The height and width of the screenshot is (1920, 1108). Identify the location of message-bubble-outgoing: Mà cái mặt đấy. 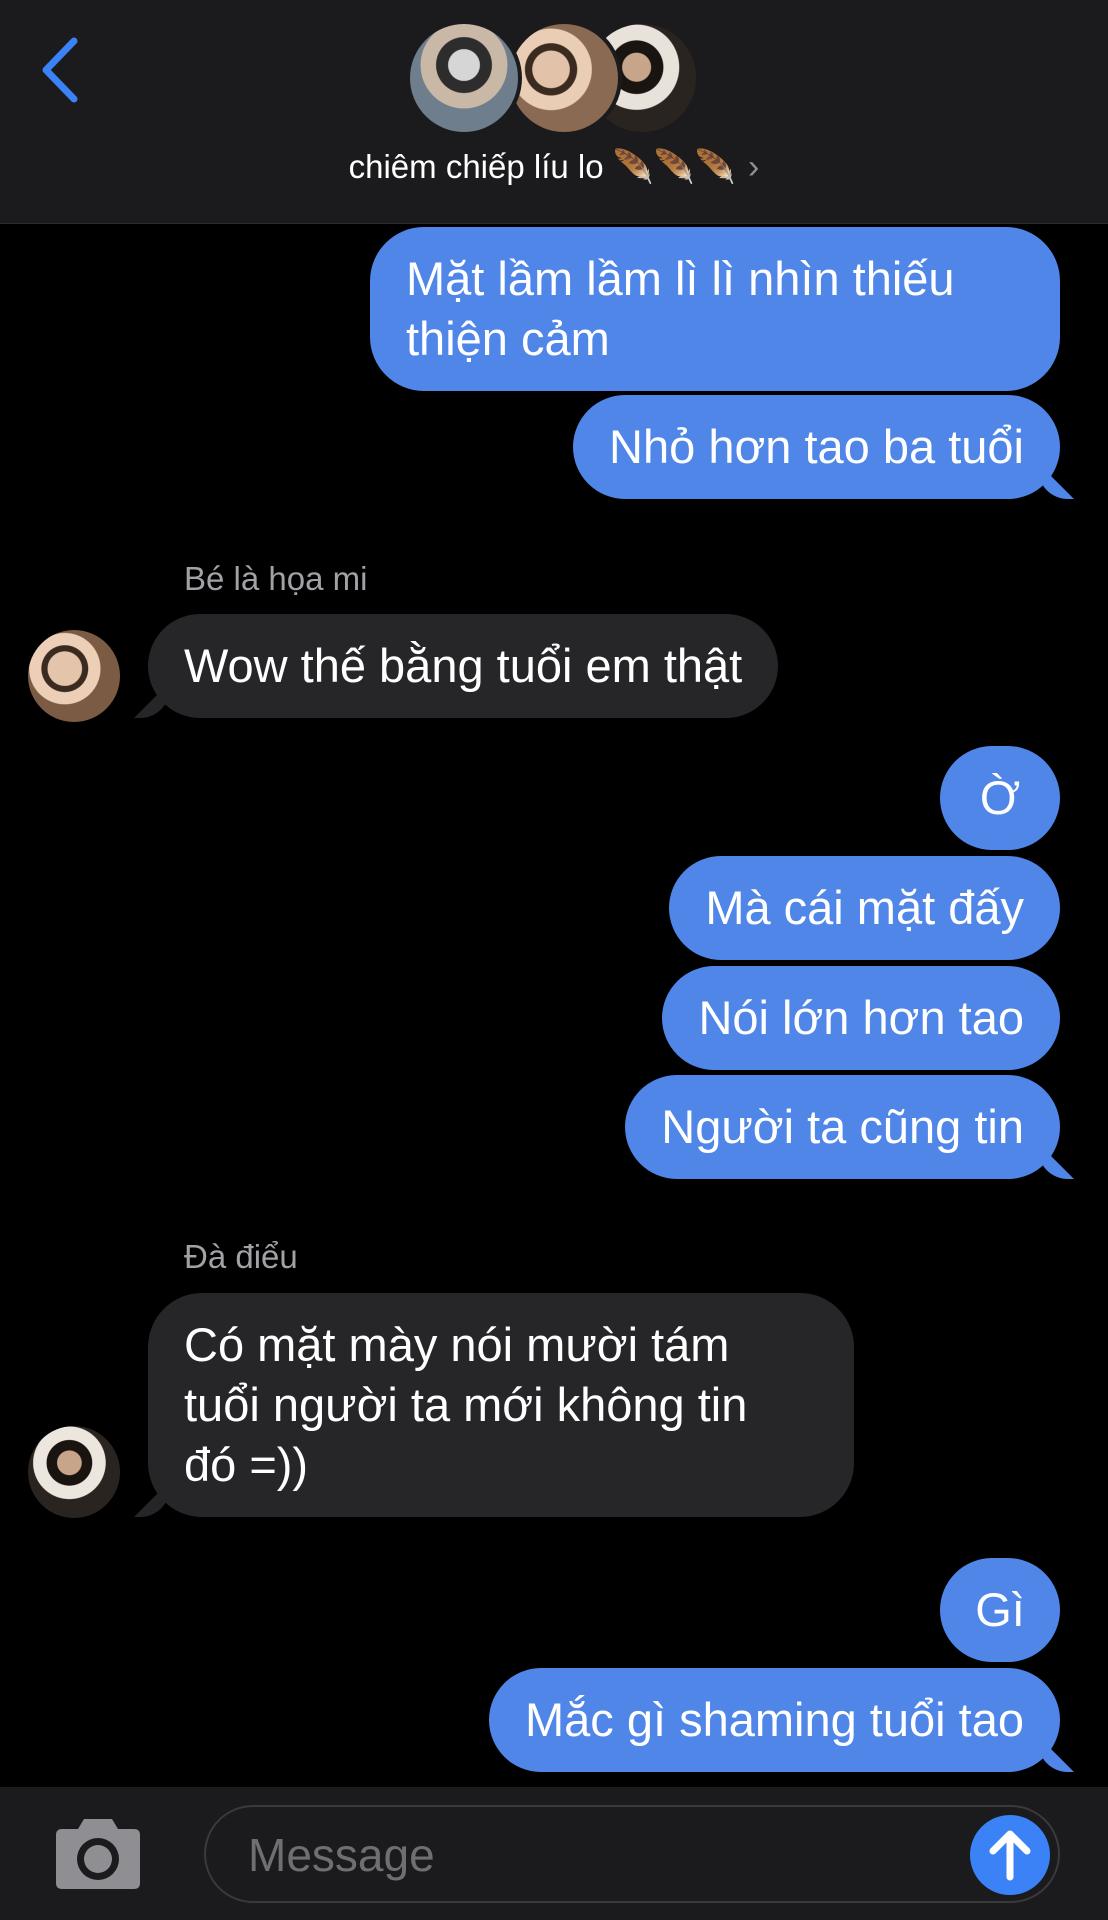
(864, 908).